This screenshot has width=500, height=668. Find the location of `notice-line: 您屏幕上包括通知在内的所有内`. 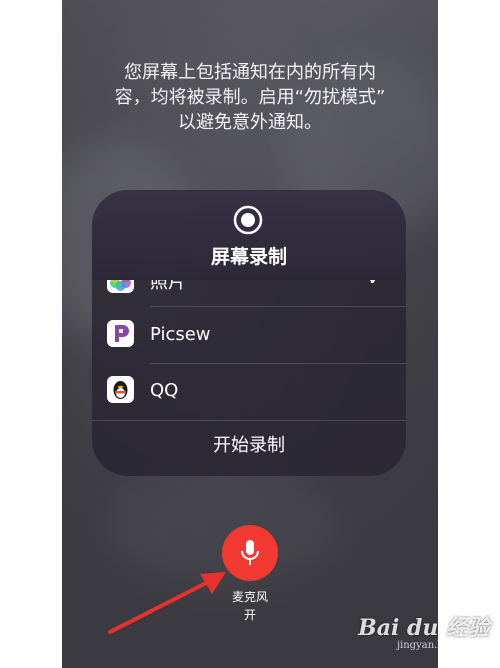

notice-line: 您屏幕上包括通知在内的所有内 is located at coordinates (250, 72).